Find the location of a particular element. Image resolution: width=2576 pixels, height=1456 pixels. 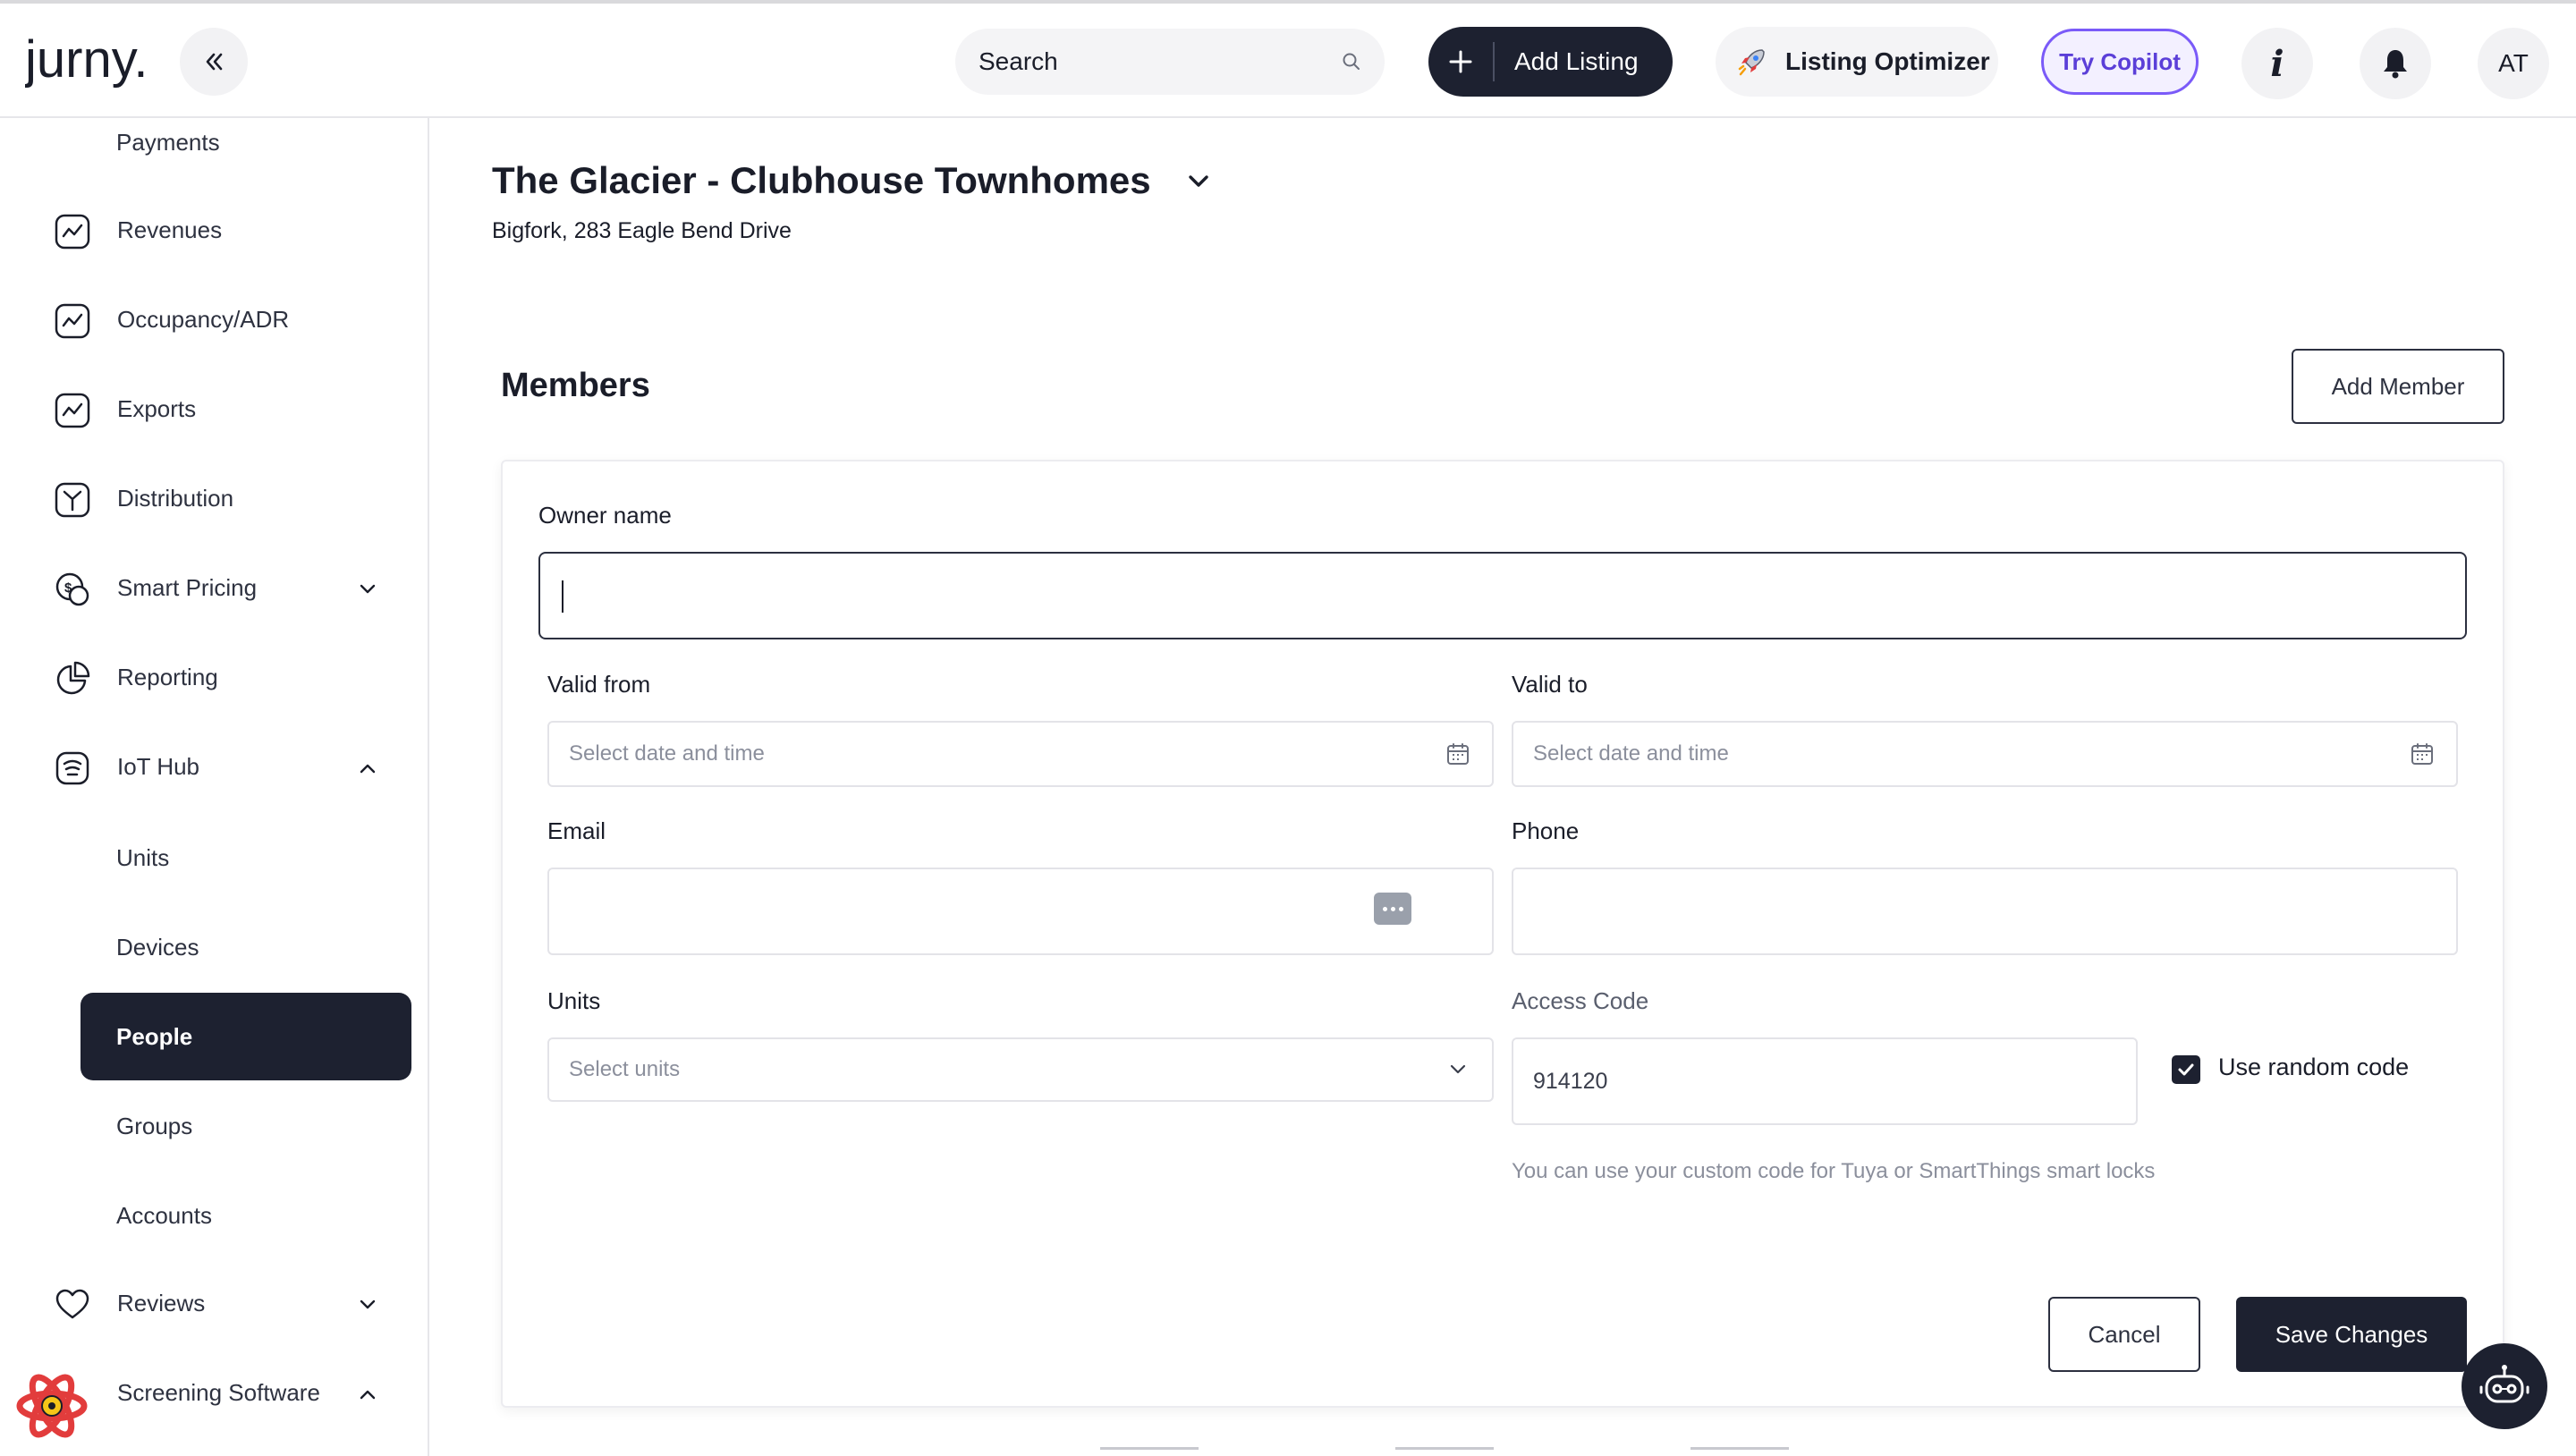

sidebar-item-label: Distribution is located at coordinates (175, 498).